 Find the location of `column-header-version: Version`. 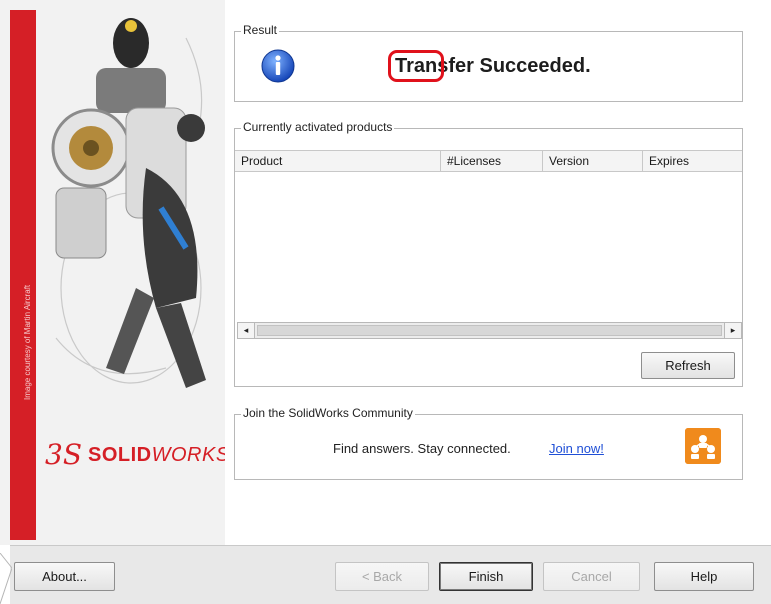

column-header-version: Version is located at coordinates (593, 161).